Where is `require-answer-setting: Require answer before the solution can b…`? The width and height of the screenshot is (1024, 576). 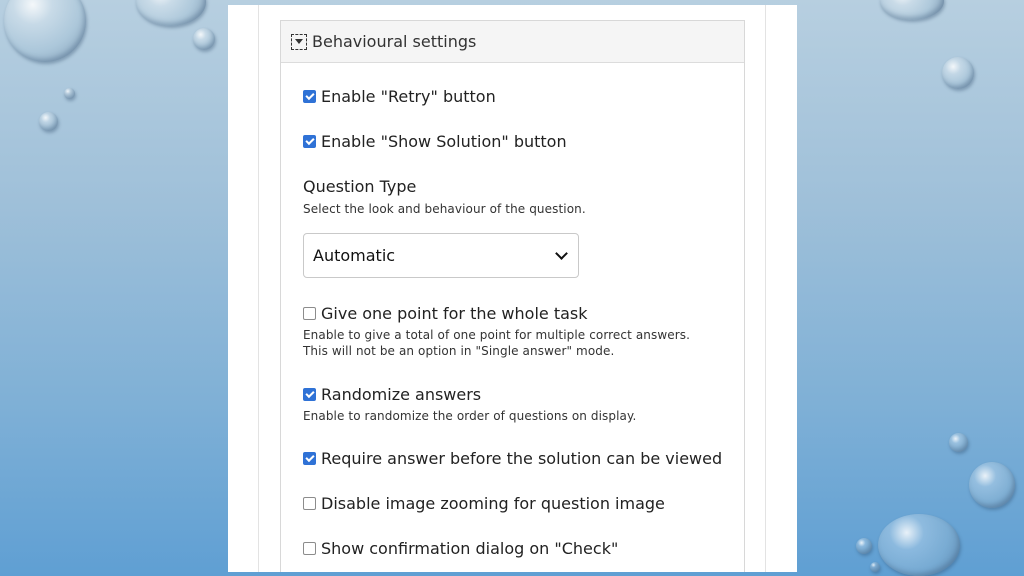 require-answer-setting: Require answer before the solution can b… is located at coordinates (512, 458).